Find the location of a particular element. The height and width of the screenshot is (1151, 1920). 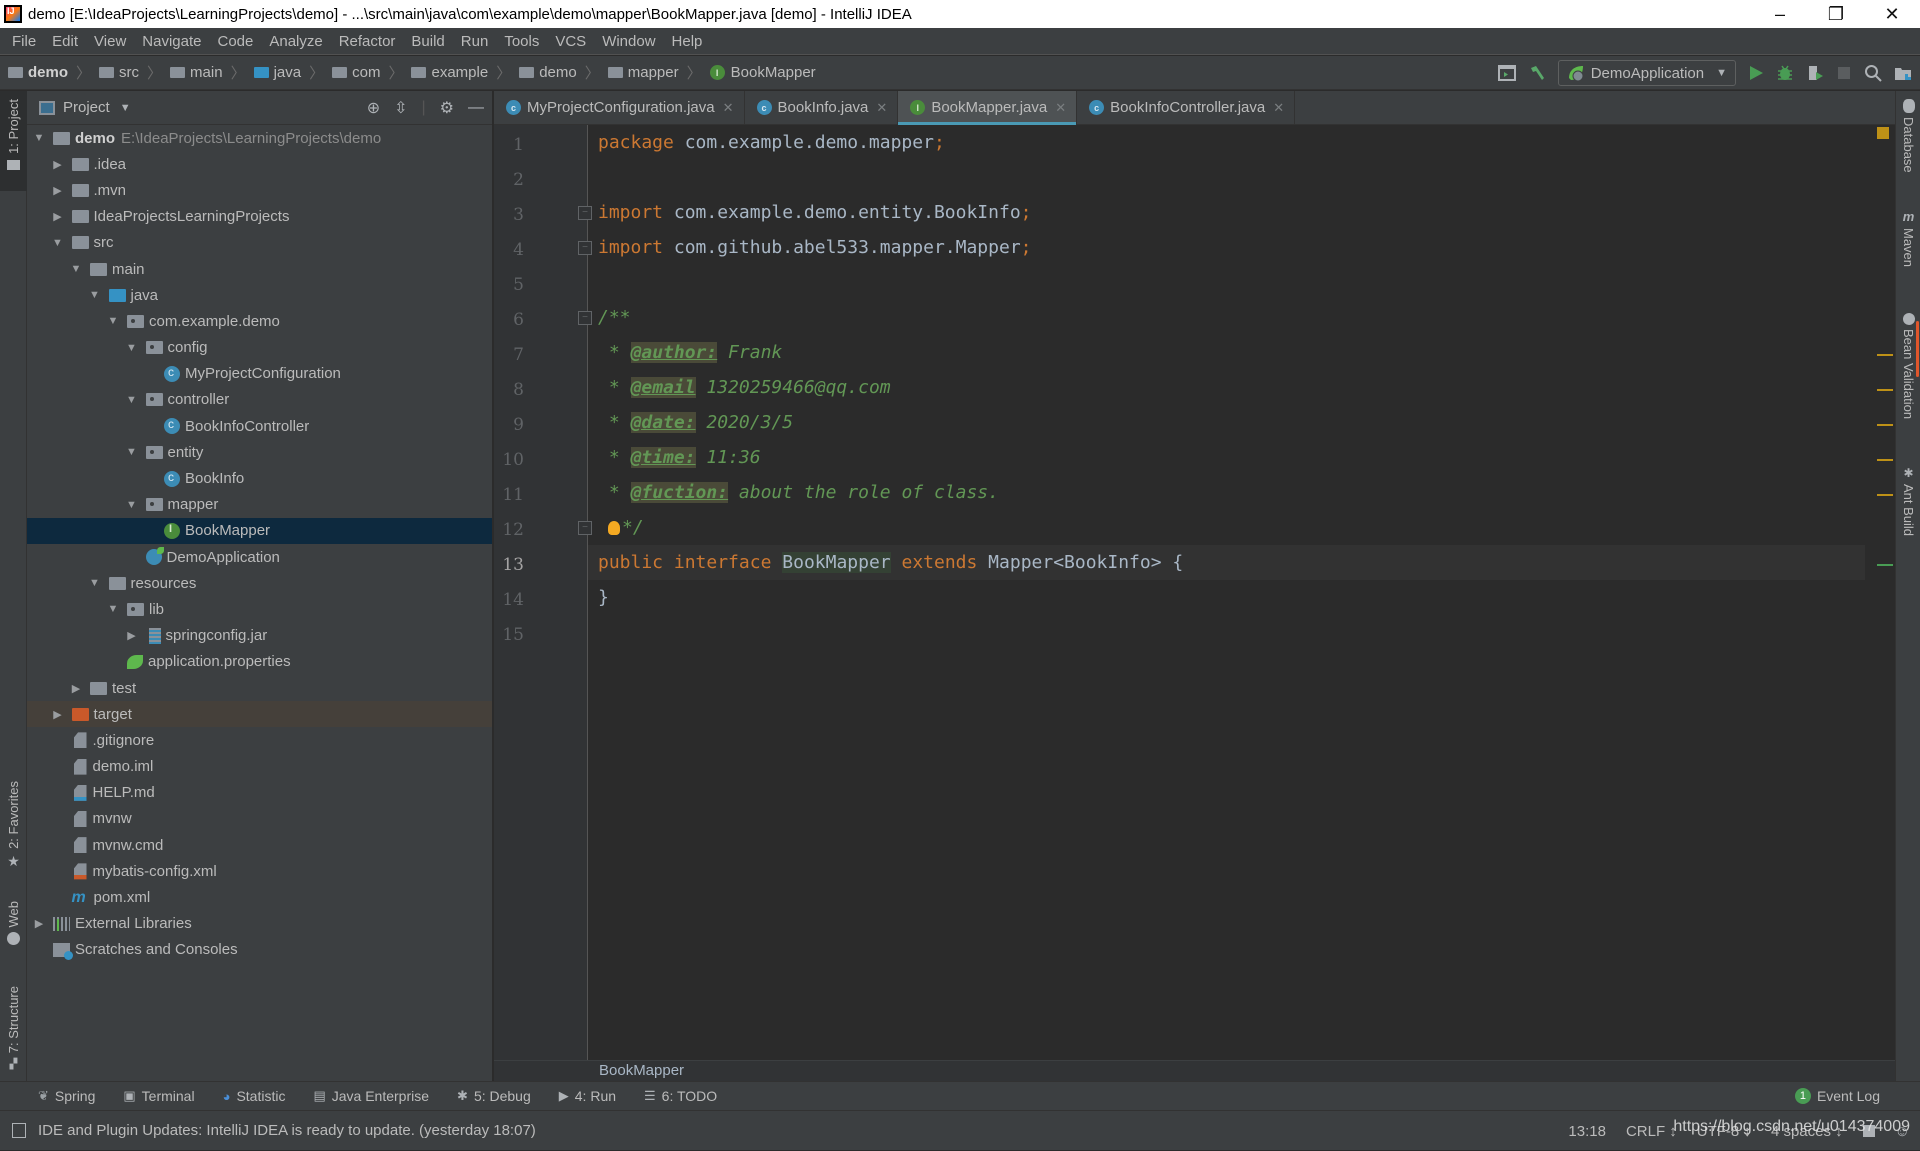

breadcrumb-demo: demo 〉 is located at coordinates (45, 72).